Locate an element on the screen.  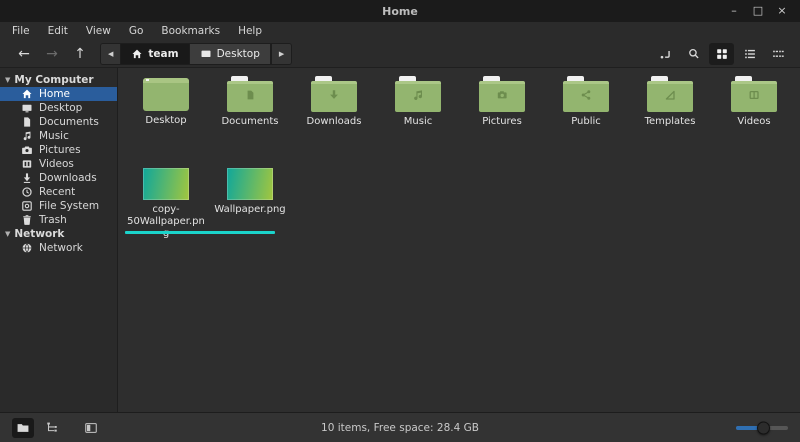
menu-file: File is located at coordinates (21, 31).